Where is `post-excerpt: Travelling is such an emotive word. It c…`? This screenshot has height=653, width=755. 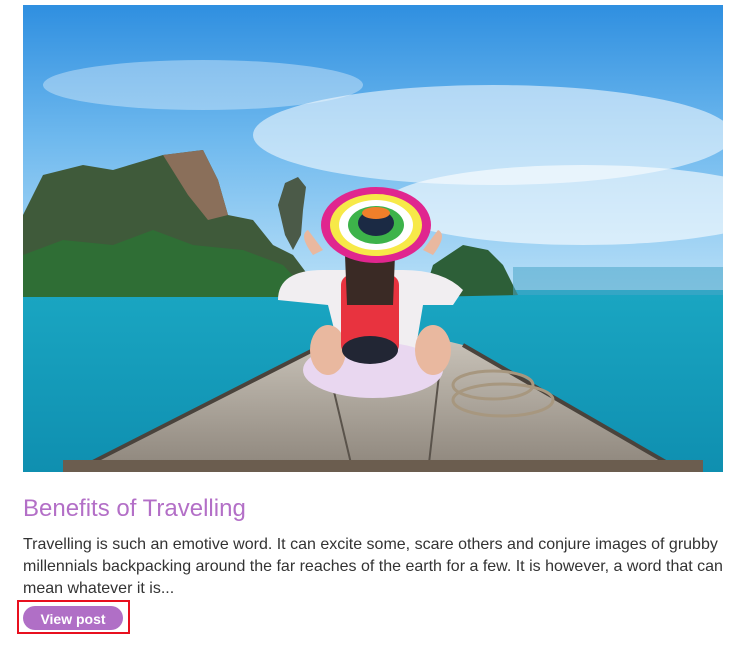
post-excerpt: Travelling is such an emotive word. It c… is located at coordinates (373, 566).